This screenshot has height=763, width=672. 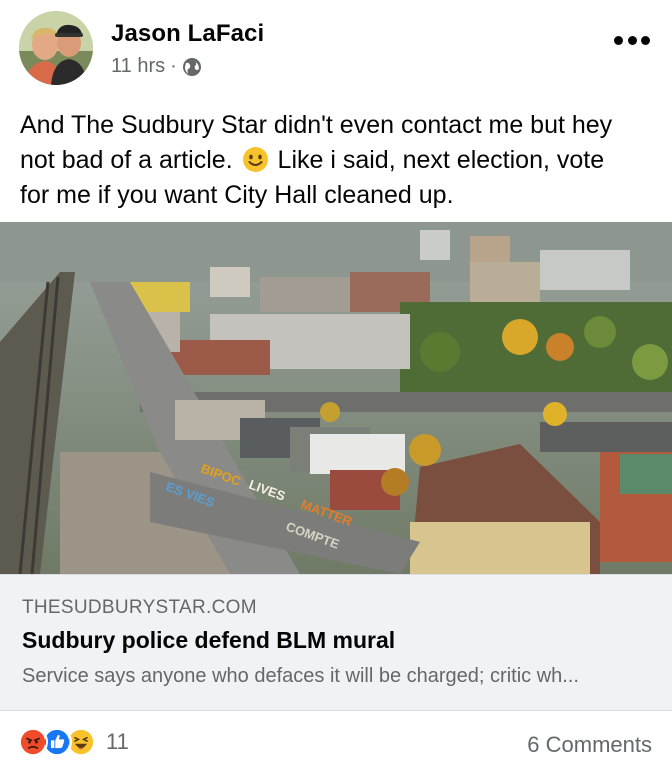 I want to click on author-name: Jason LaFaci, so click(x=187, y=34).